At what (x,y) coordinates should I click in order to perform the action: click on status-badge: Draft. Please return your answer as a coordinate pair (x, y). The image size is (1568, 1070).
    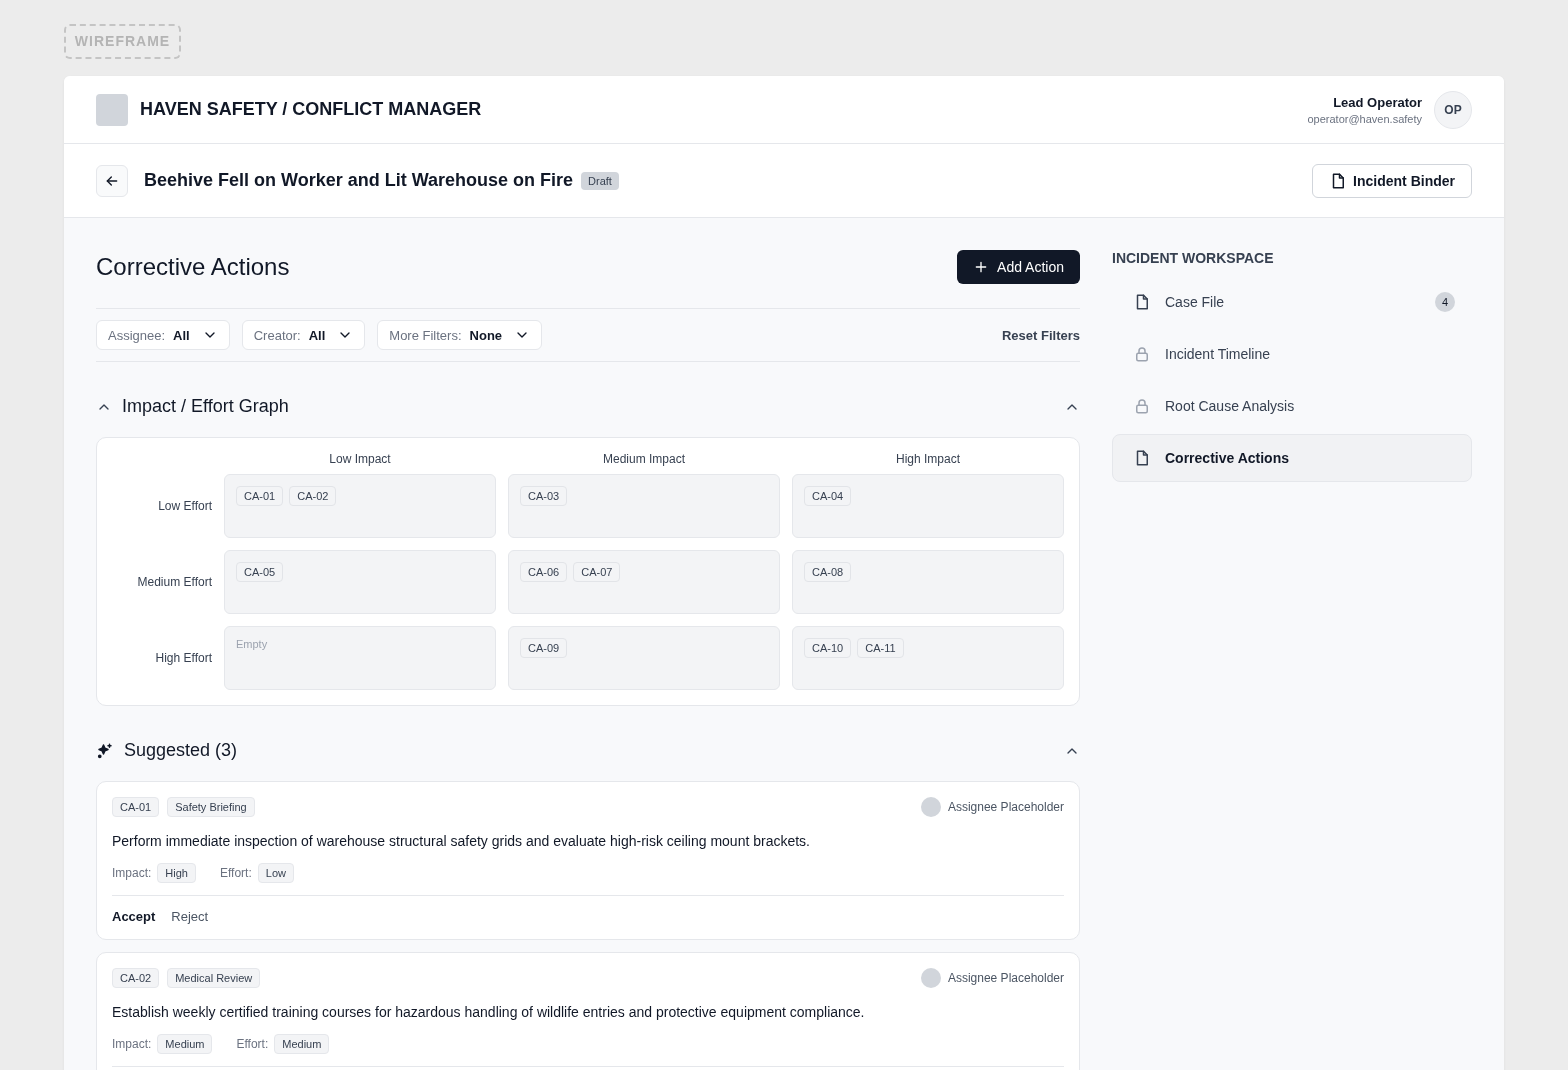
    Looking at the image, I should click on (600, 180).